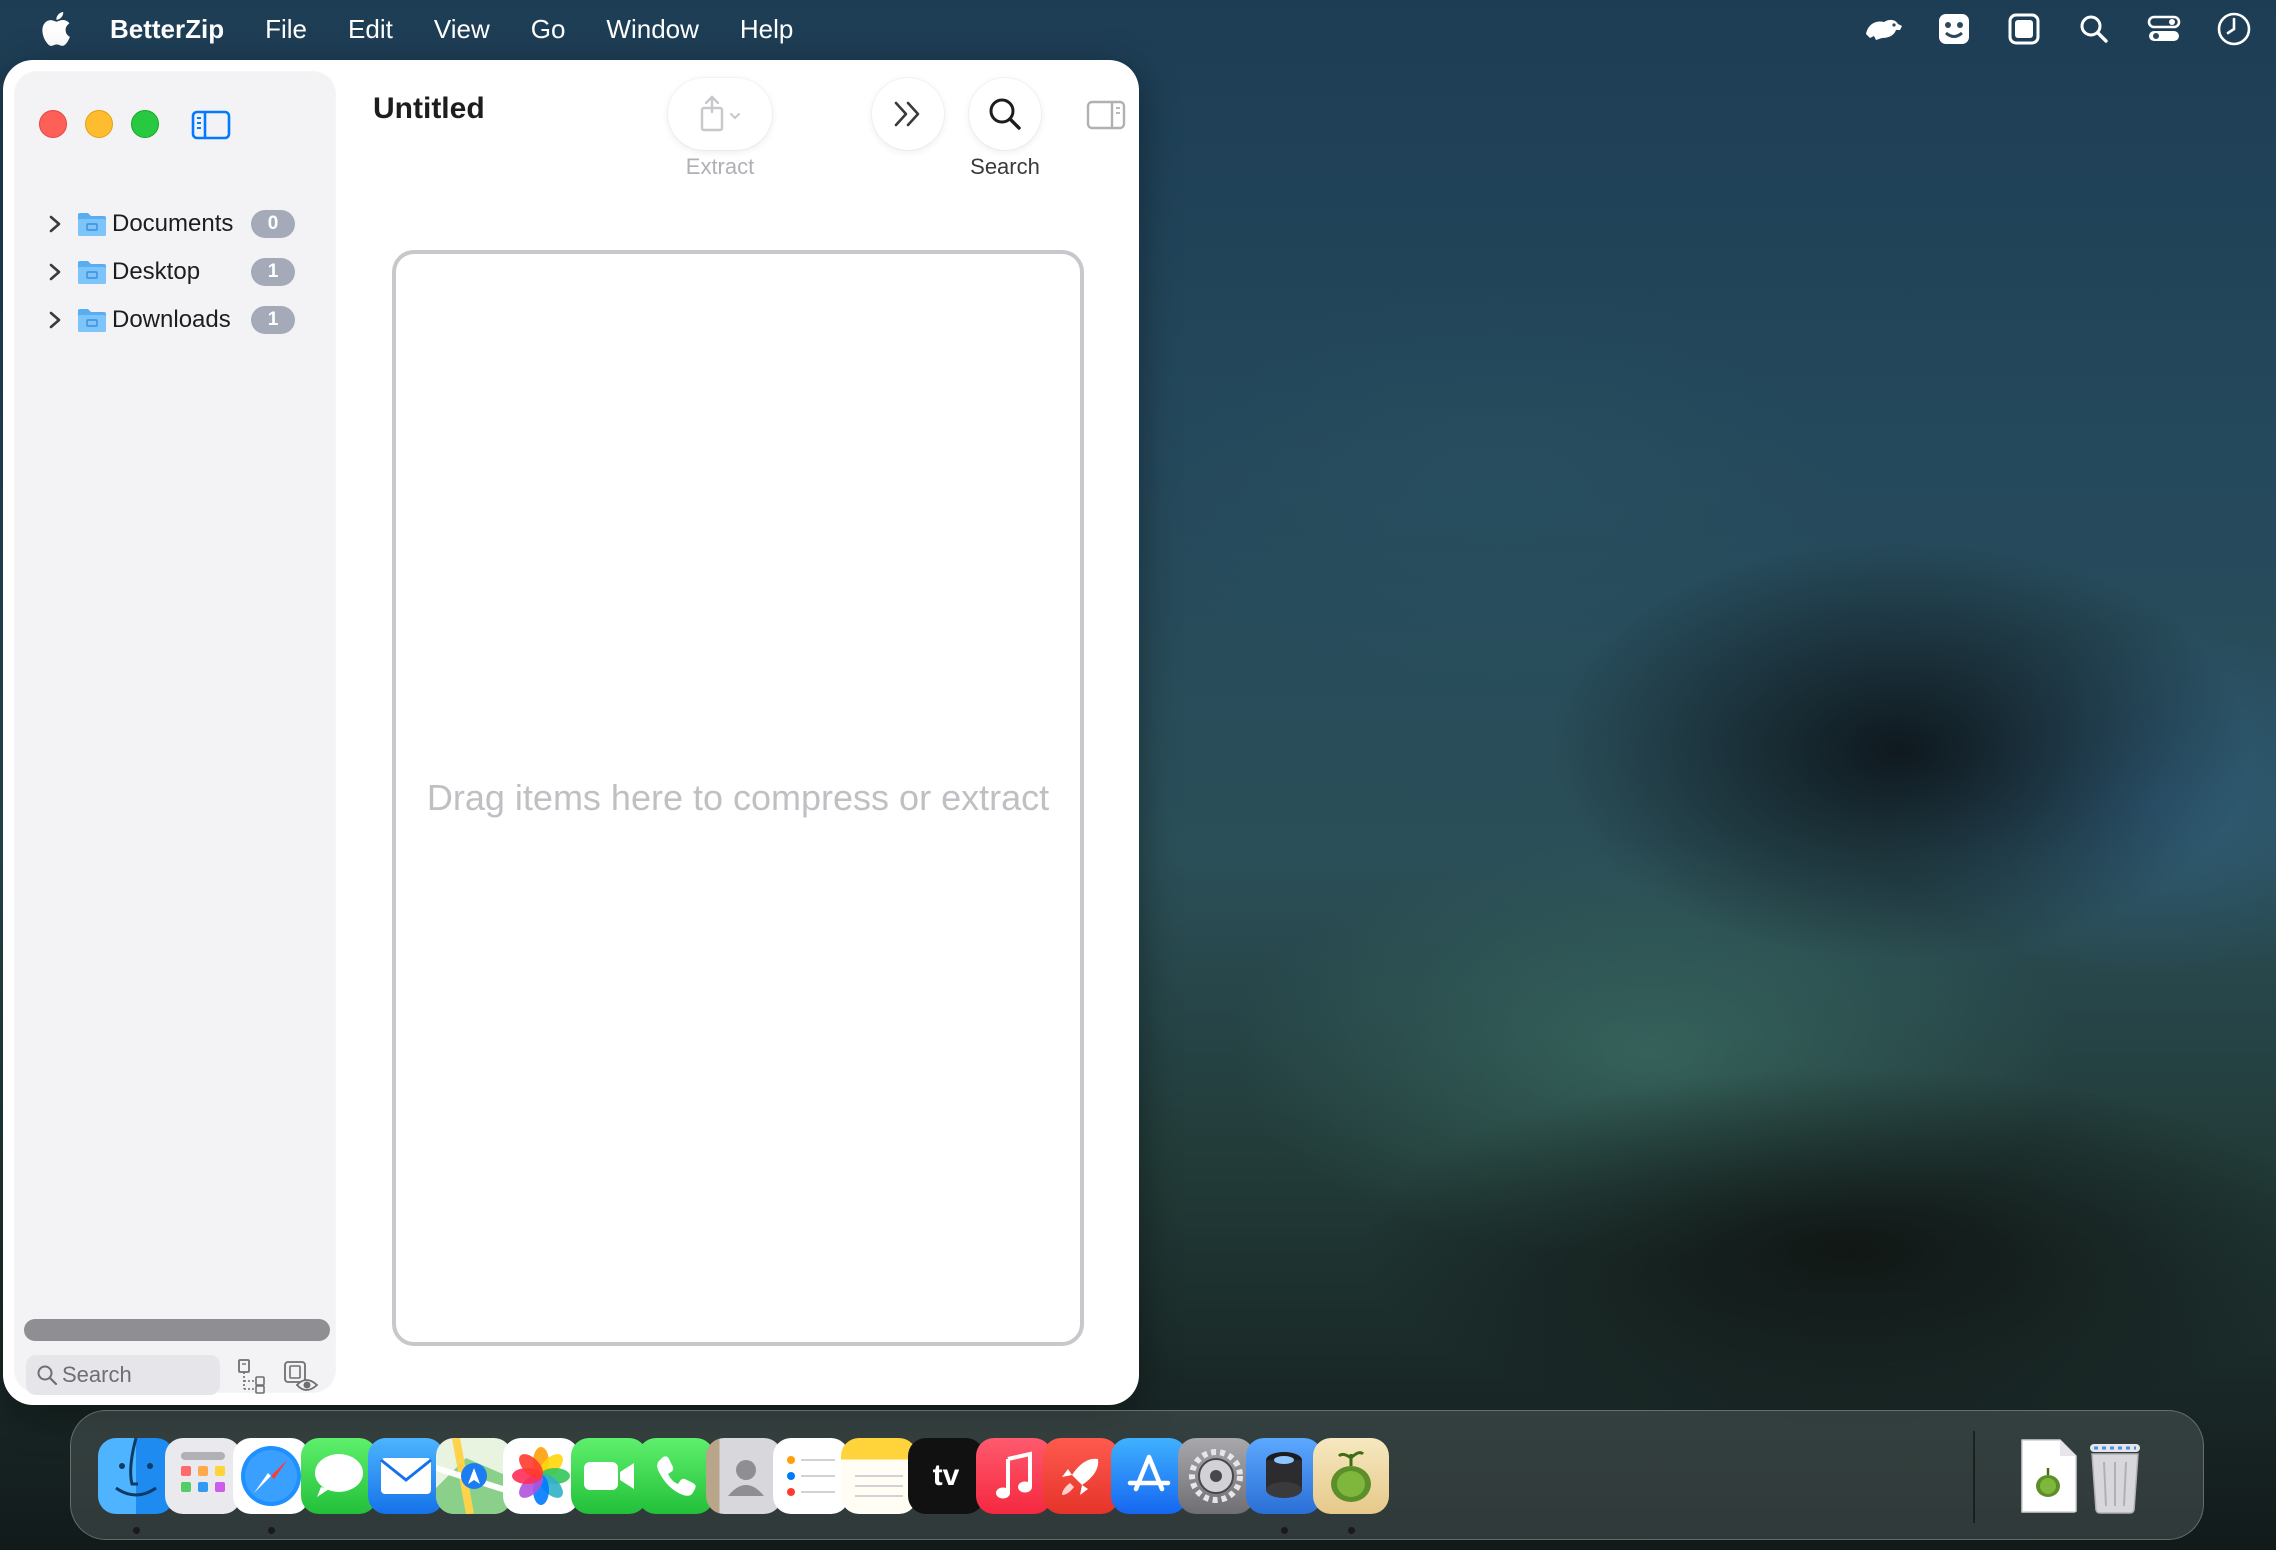 Image resolution: width=2276 pixels, height=1550 pixels. Describe the element at coordinates (177, 1330) in the screenshot. I see `sidebar-scrollbar` at that location.